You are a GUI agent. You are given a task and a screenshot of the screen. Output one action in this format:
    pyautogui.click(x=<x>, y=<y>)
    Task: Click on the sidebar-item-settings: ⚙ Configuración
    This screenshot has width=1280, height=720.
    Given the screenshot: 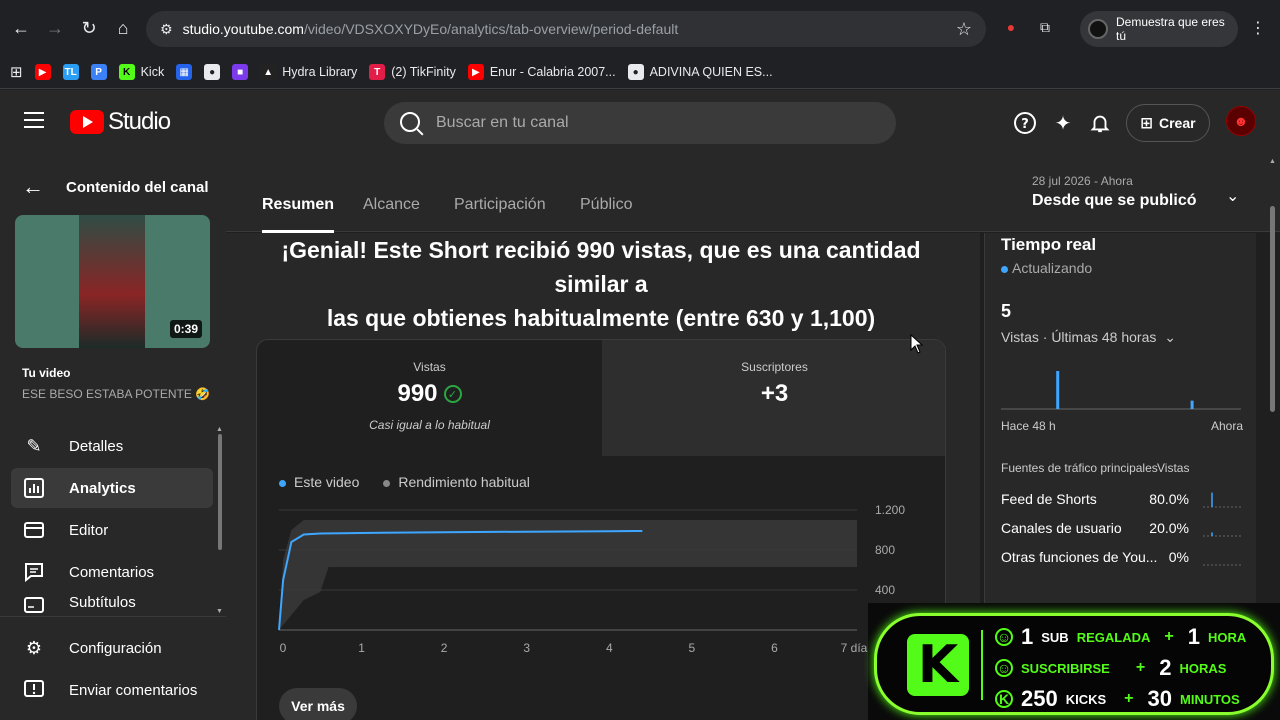 What is the action you would take?
    pyautogui.click(x=112, y=648)
    